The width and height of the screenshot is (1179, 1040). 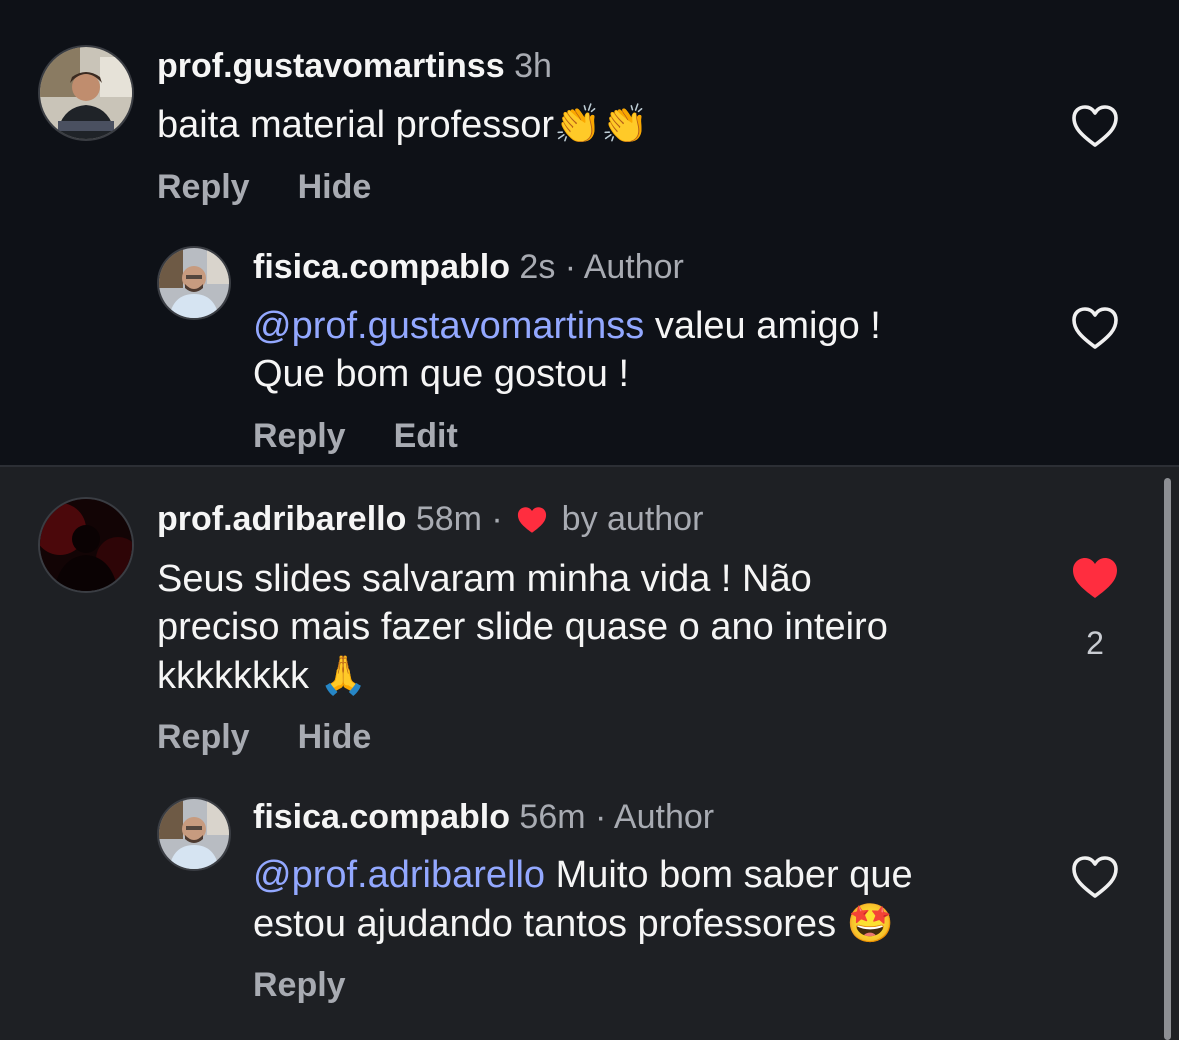 I want to click on comment-time: 2s, so click(x=537, y=267).